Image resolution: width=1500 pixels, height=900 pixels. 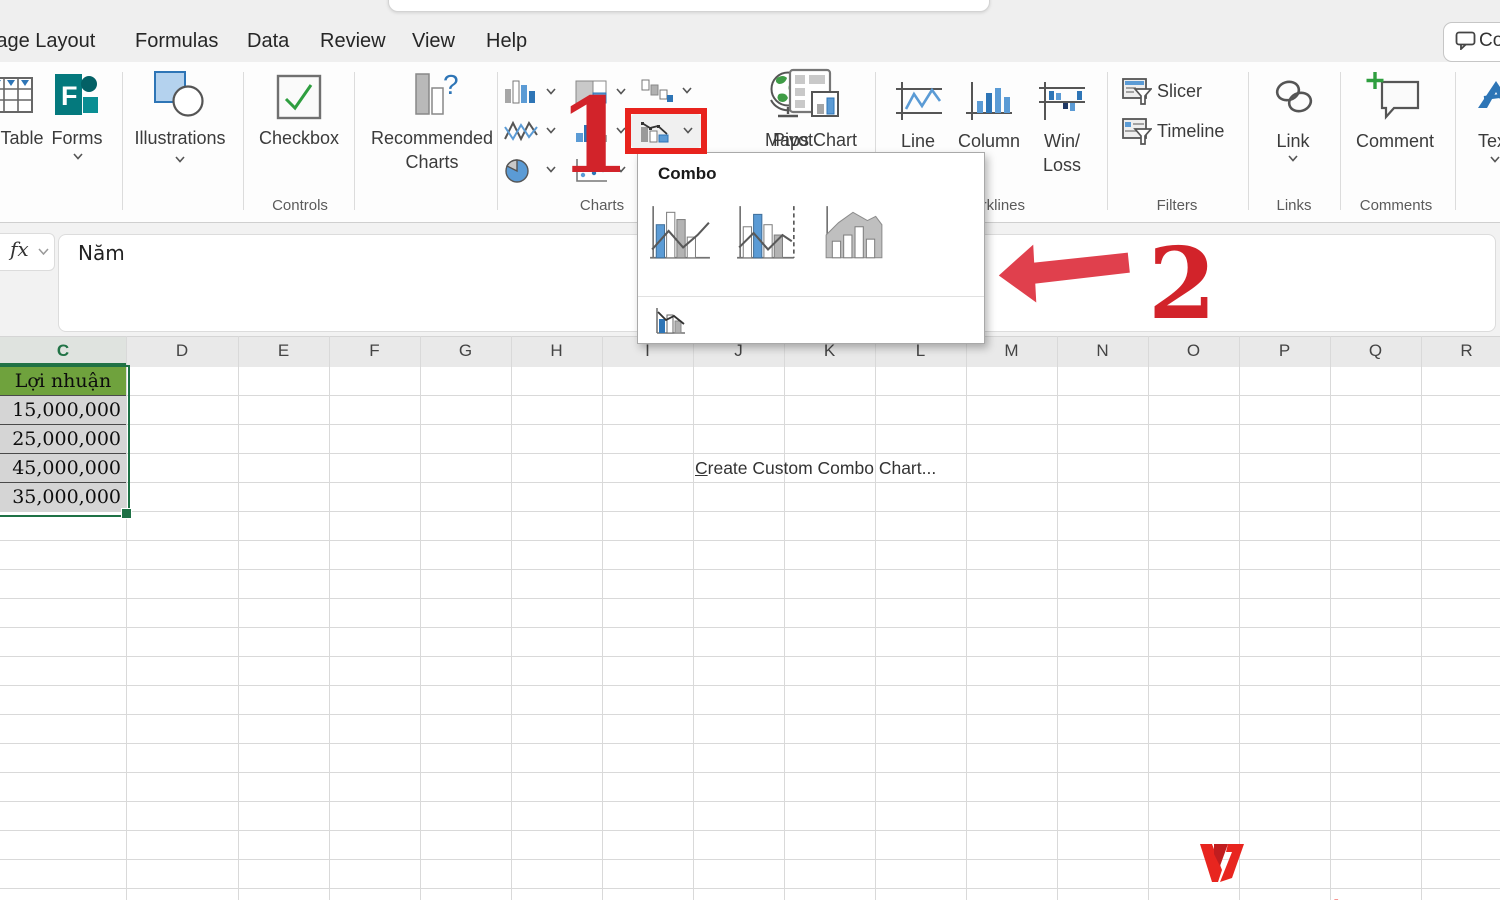 What do you see at coordinates (126, 513) in the screenshot?
I see `selection-fill-handle` at bounding box center [126, 513].